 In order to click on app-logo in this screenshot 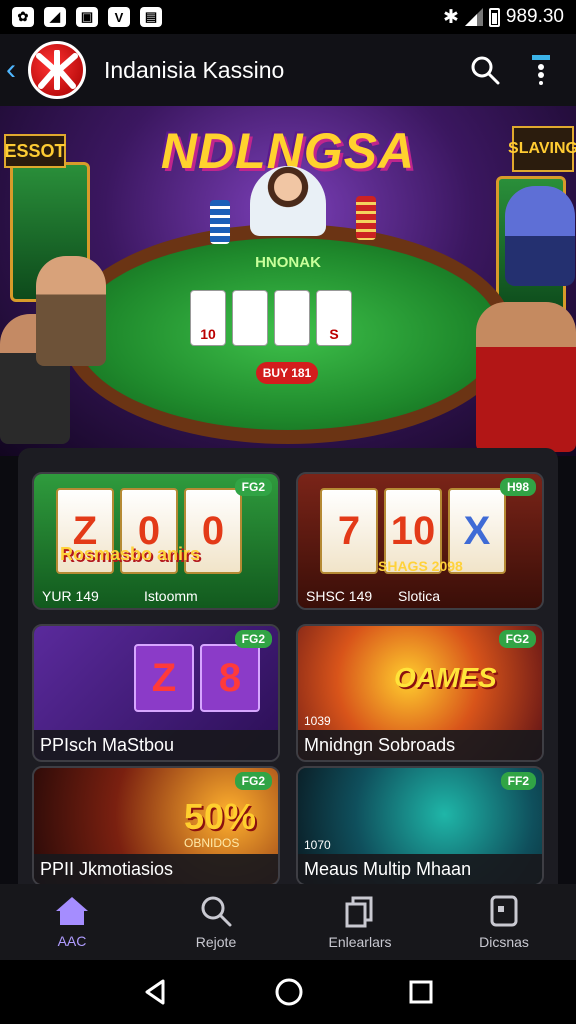, I will do `click(57, 70)`.